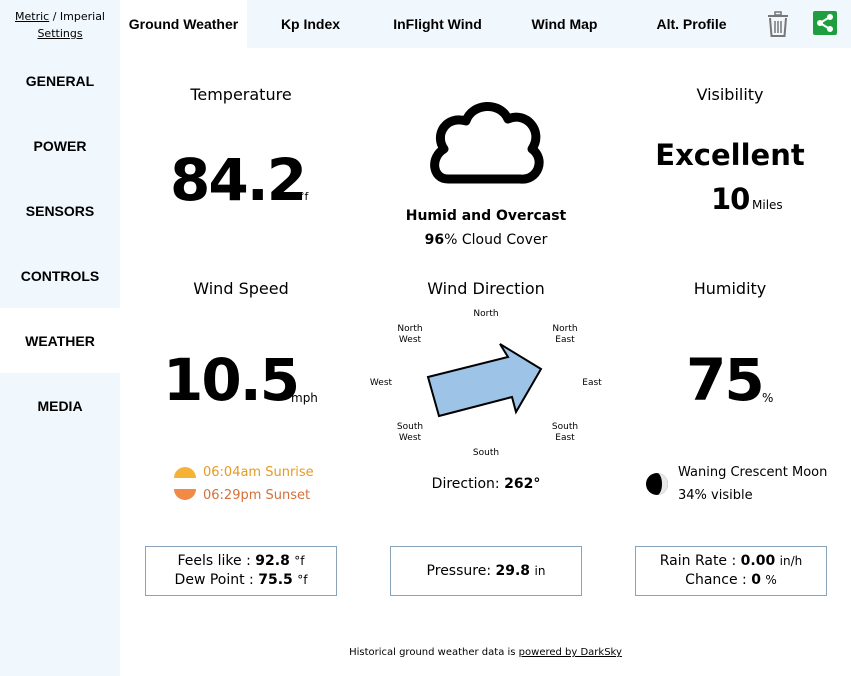  Describe the element at coordinates (771, 580) in the screenshot. I see `rain-chance-unit: %` at that location.